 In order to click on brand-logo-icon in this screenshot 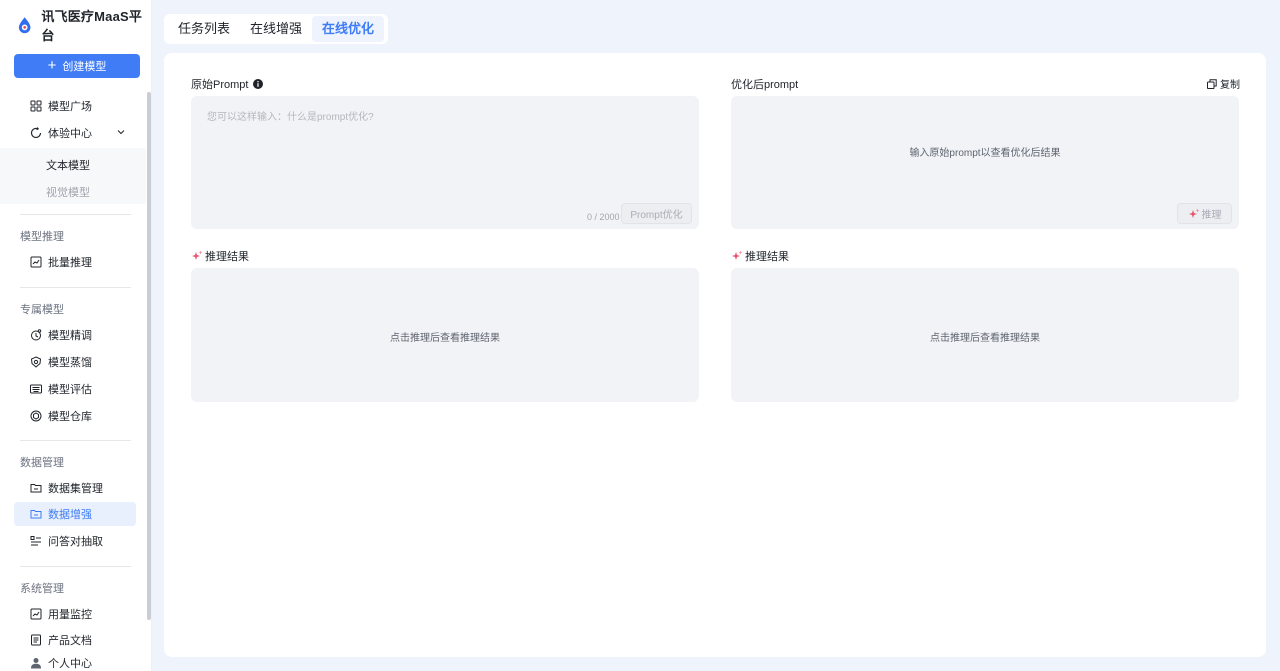, I will do `click(24, 25)`.